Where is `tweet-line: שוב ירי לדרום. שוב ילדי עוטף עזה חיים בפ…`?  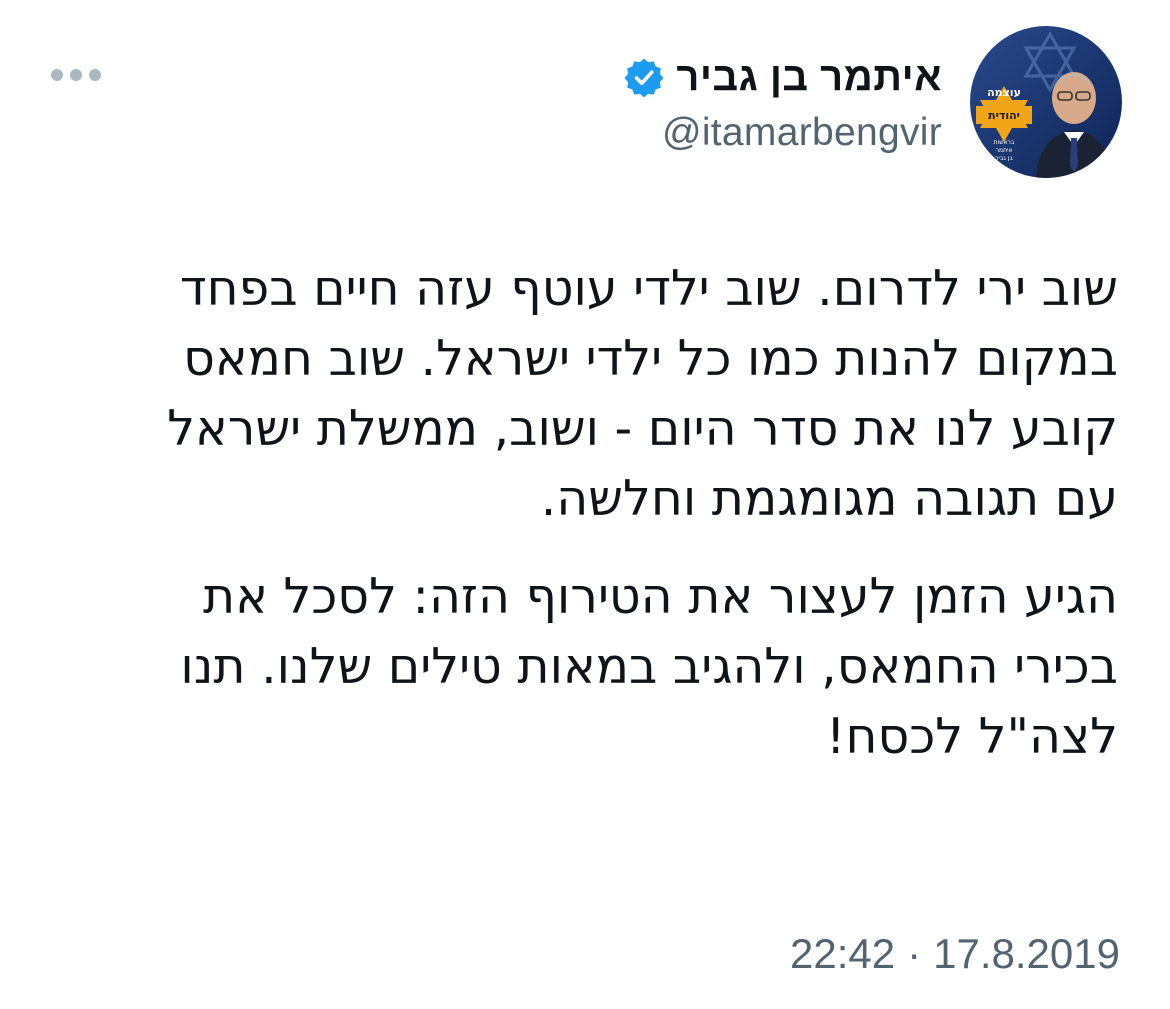
tweet-line: שוב ירי לדרום. שוב ילדי עוטף עזה חיים בפ… is located at coordinates (648, 288).